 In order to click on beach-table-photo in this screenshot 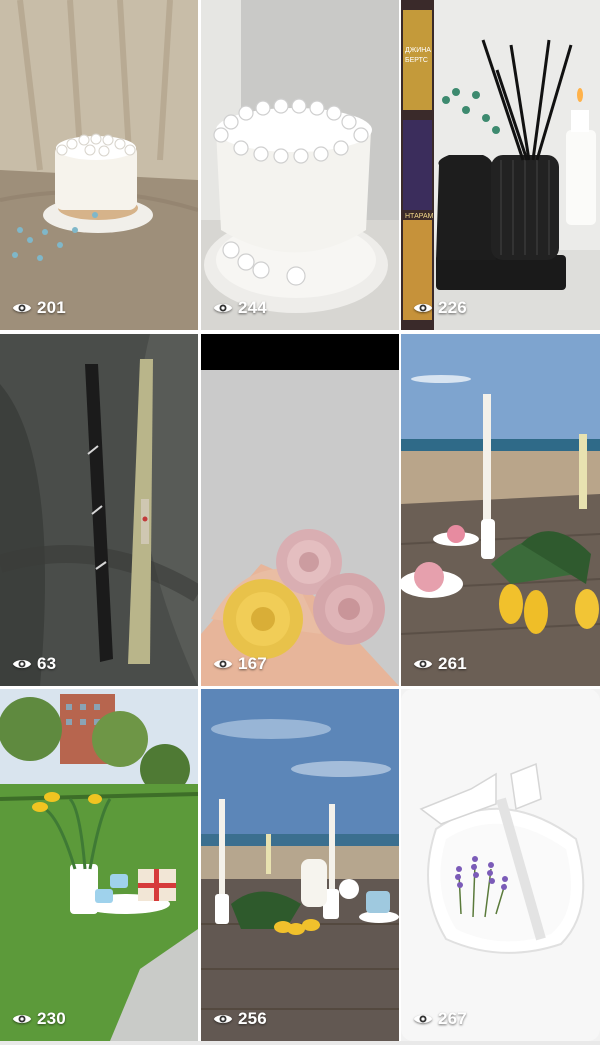, I will do `click(500, 510)`.